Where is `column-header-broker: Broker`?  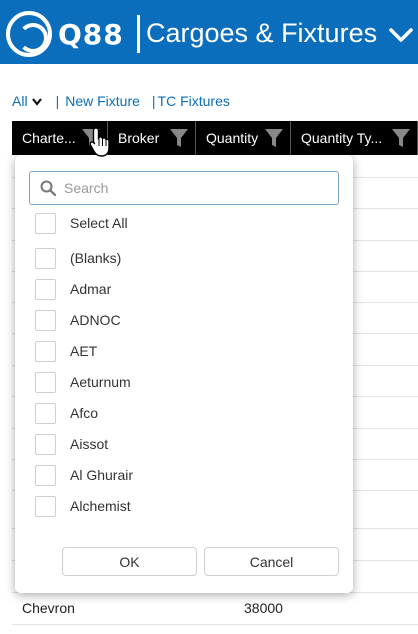
column-header-broker: Broker is located at coordinates (152, 138).